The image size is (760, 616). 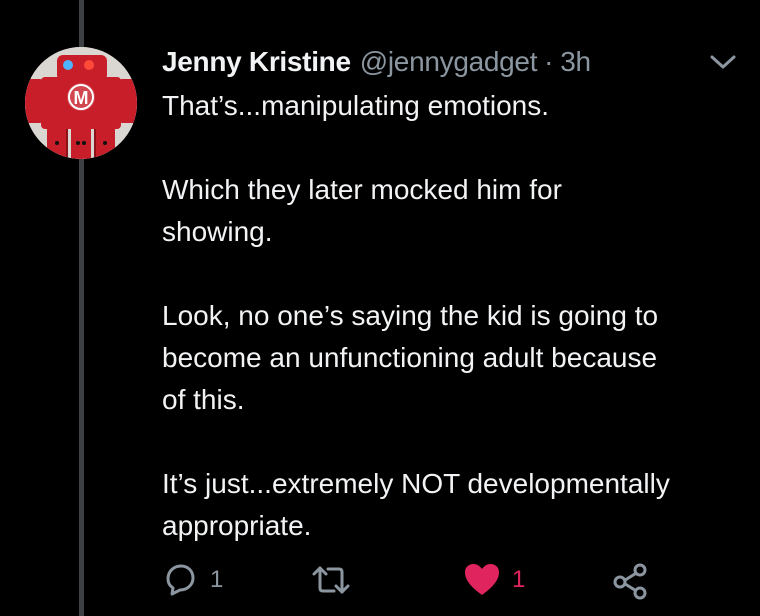 What do you see at coordinates (256, 62) in the screenshot?
I see `author-name: Jenny Kristine` at bounding box center [256, 62].